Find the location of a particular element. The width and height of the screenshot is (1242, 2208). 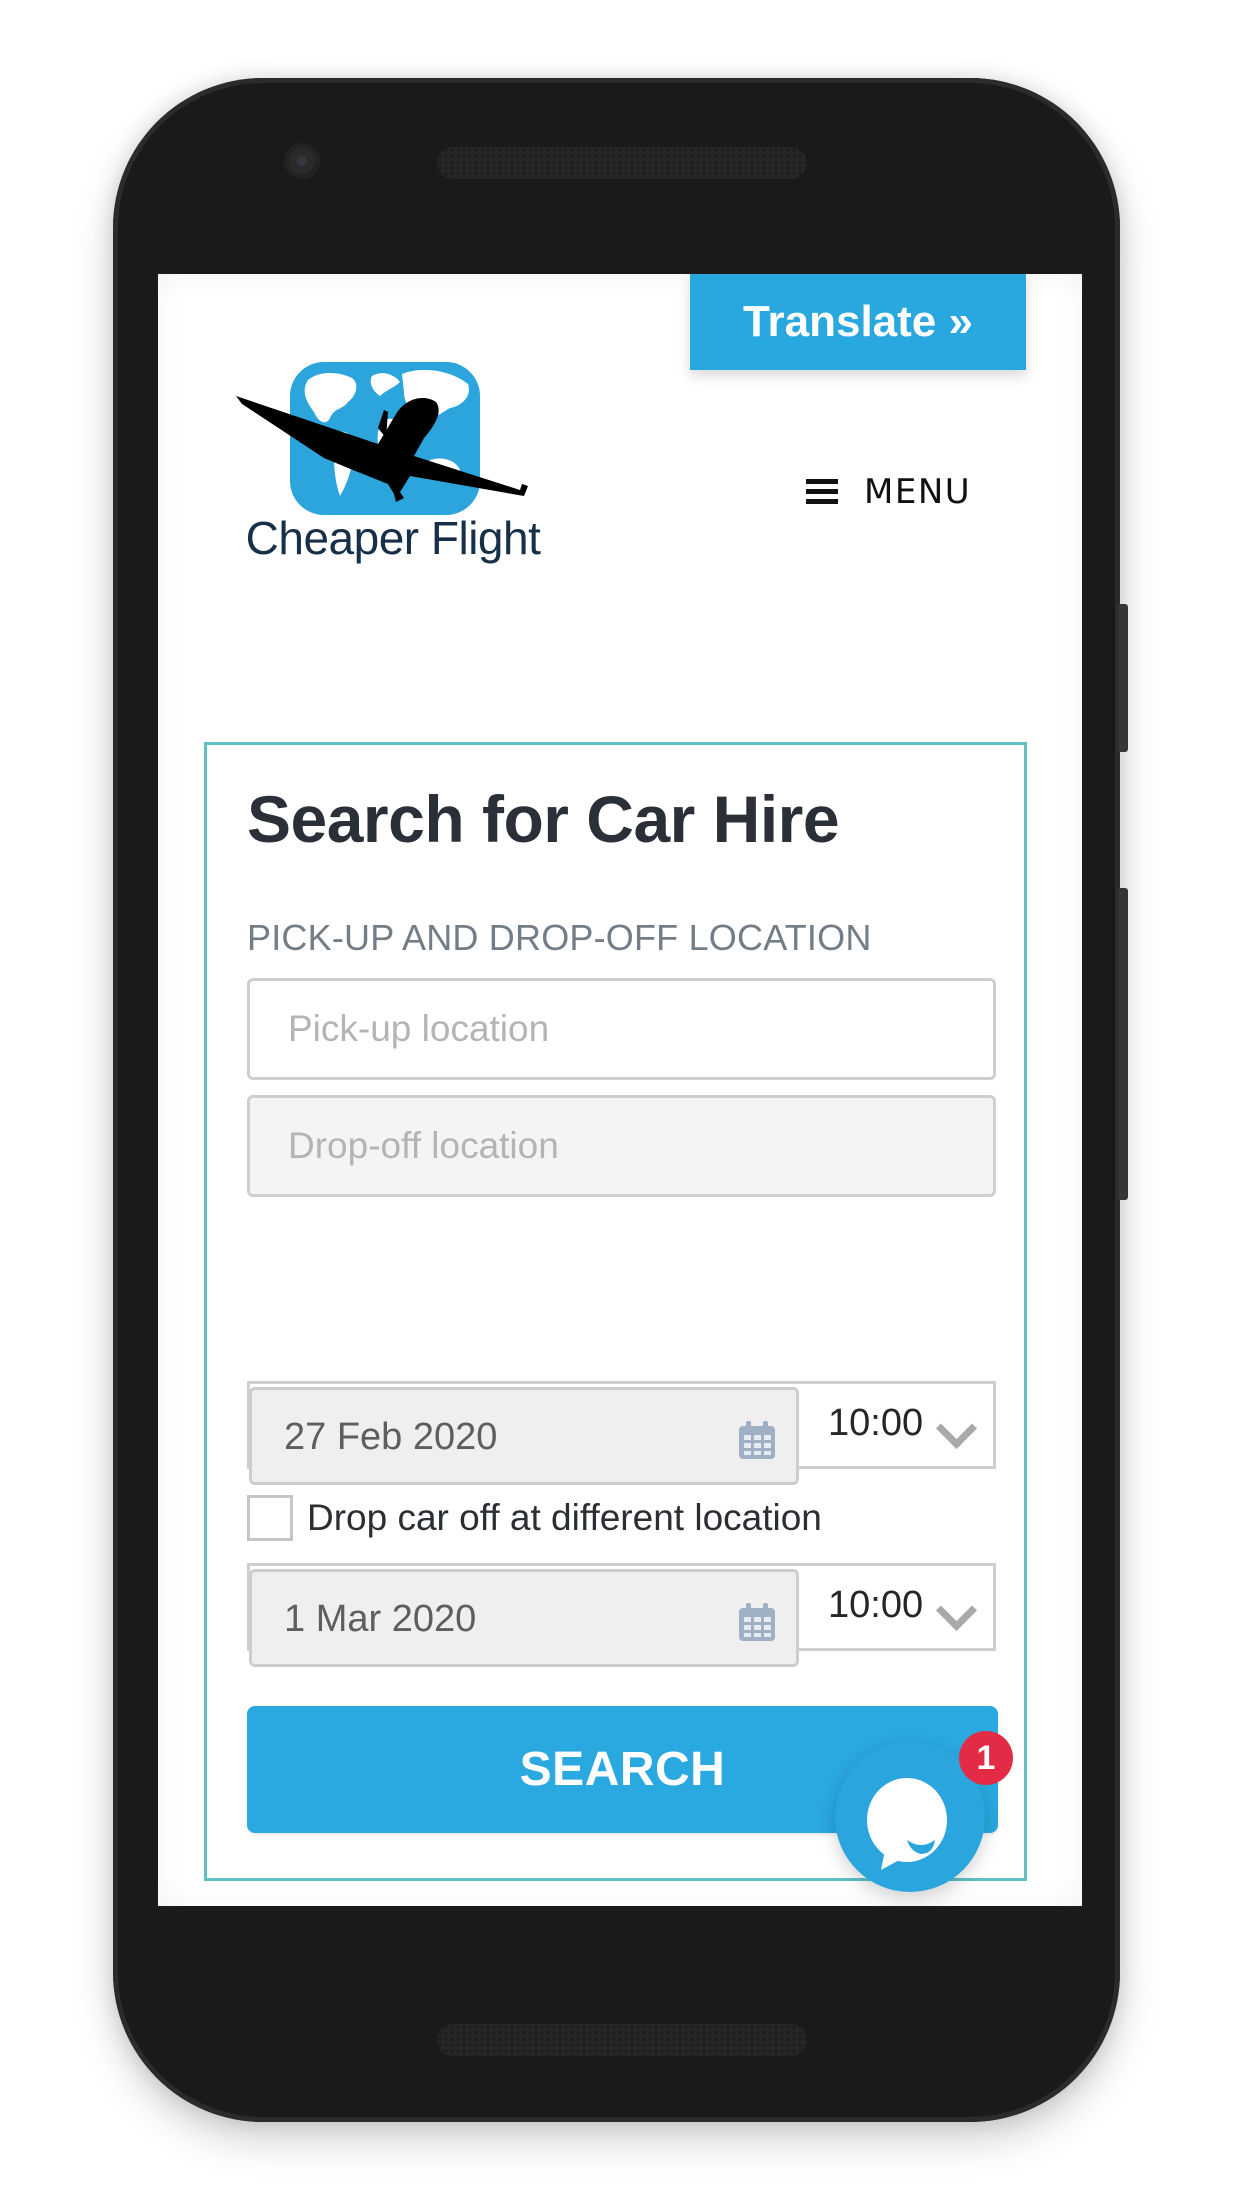

dropoff-time-value: 10:00 is located at coordinates (876, 1605).